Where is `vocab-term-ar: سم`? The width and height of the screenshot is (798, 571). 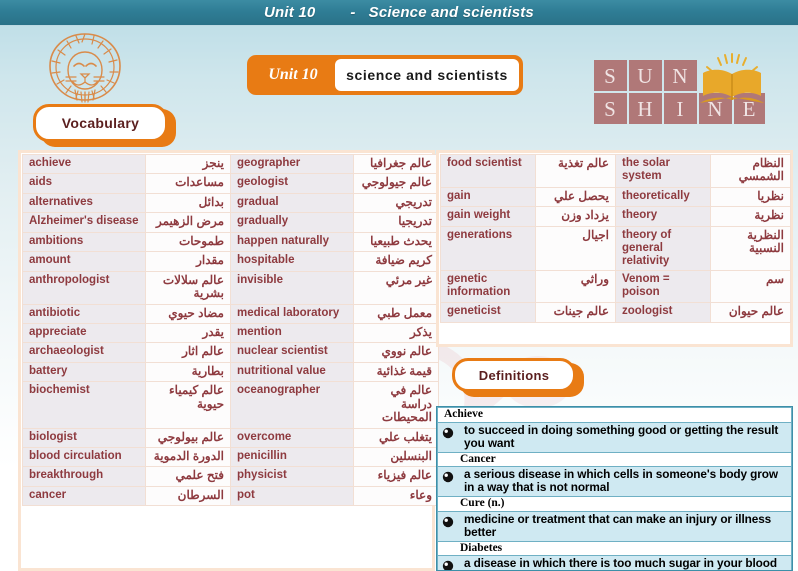
vocab-term-ar: سم is located at coordinates (750, 287).